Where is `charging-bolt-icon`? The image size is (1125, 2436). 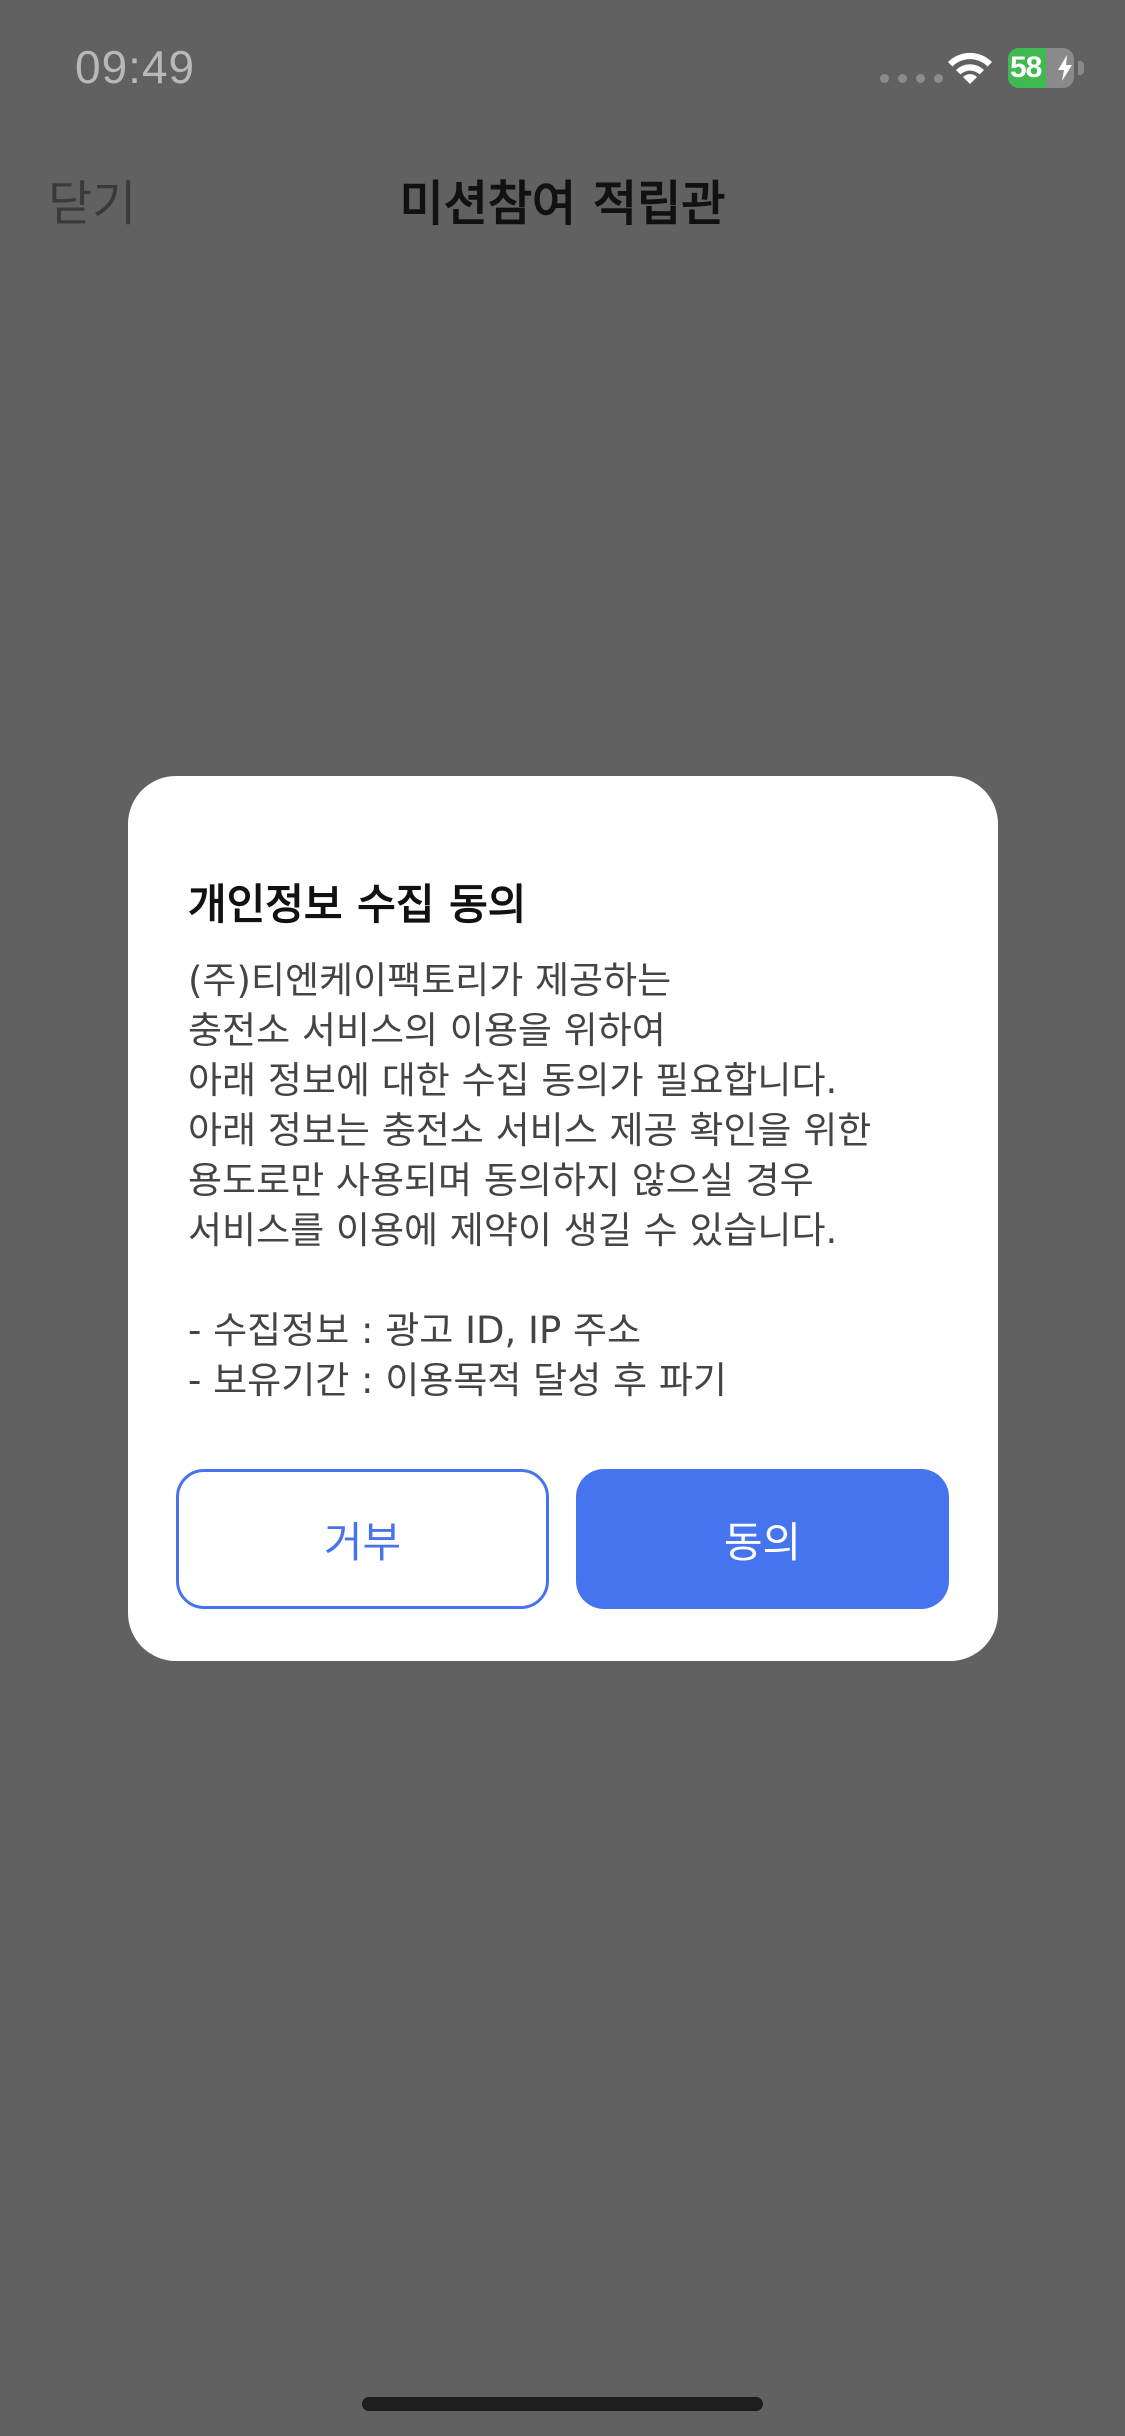
charging-bolt-icon is located at coordinates (1065, 68).